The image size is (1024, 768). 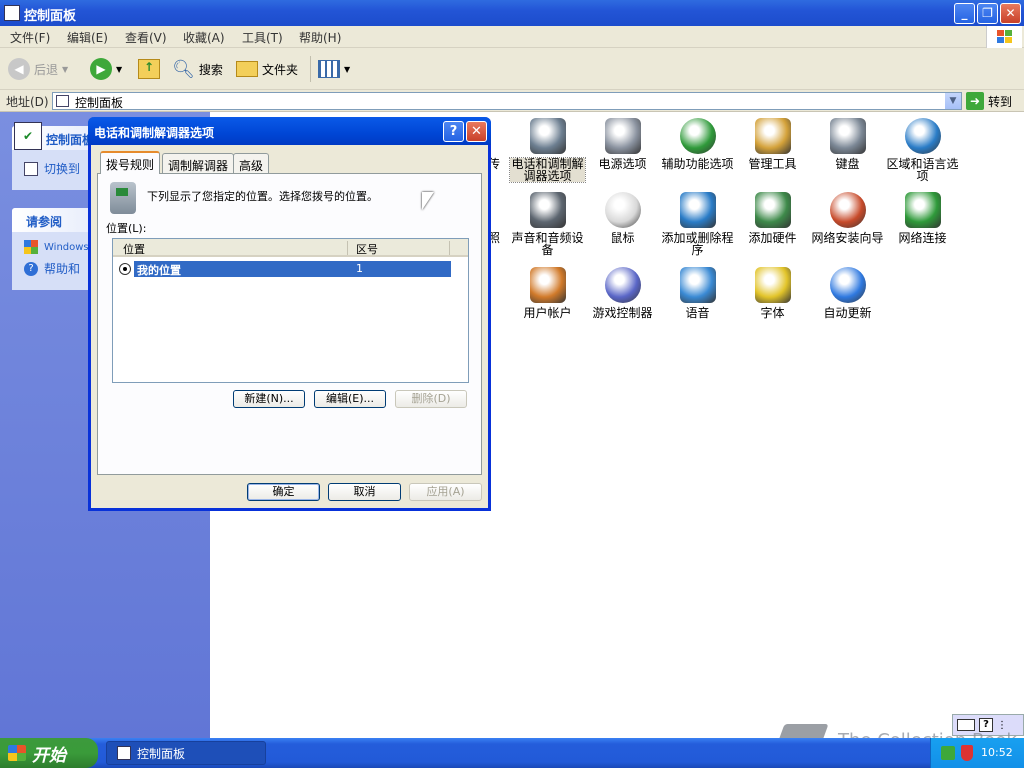 What do you see at coordinates (146, 37) in the screenshot?
I see `menu-view: 查看(V)` at bounding box center [146, 37].